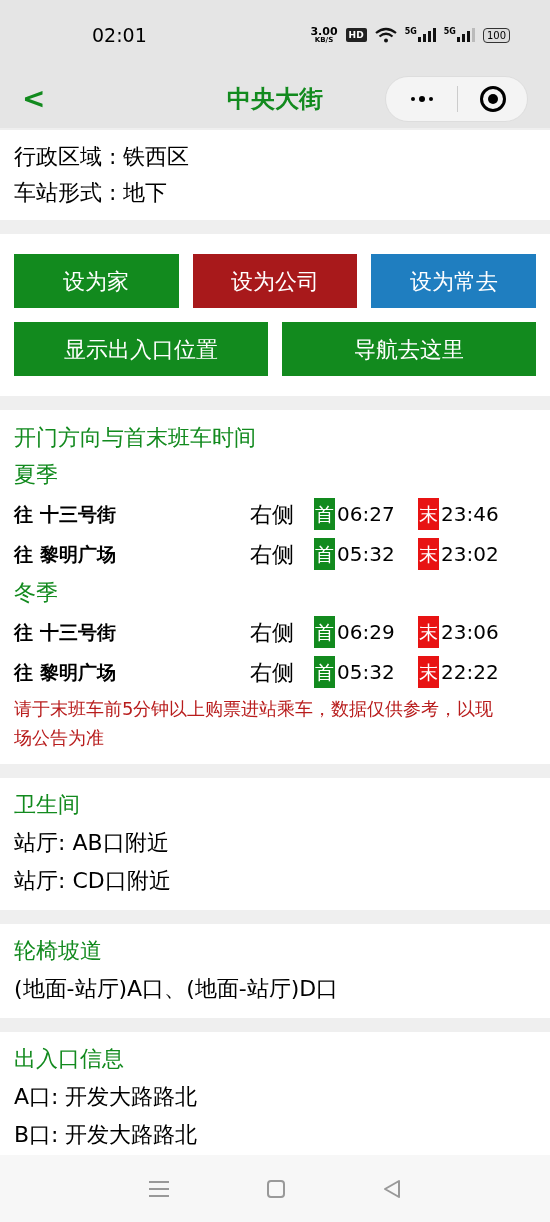 The width and height of the screenshot is (550, 1222). What do you see at coordinates (392, 1188) in the screenshot?
I see `back-icon` at bounding box center [392, 1188].